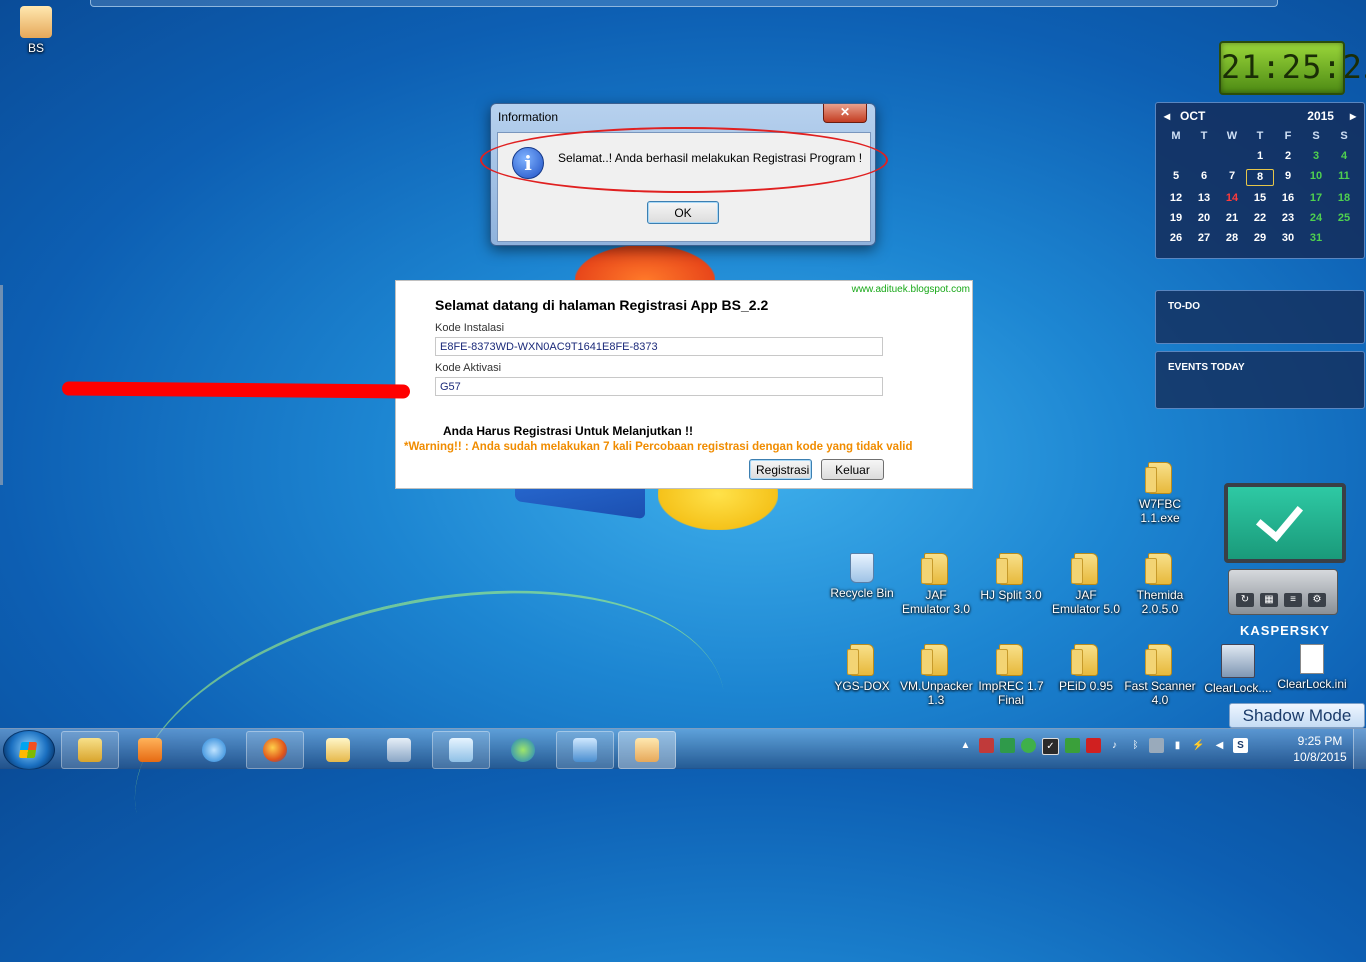 The image size is (1366, 962). Describe the element at coordinates (1316, 176) in the screenshot. I see `calendar-day: 10` at that location.